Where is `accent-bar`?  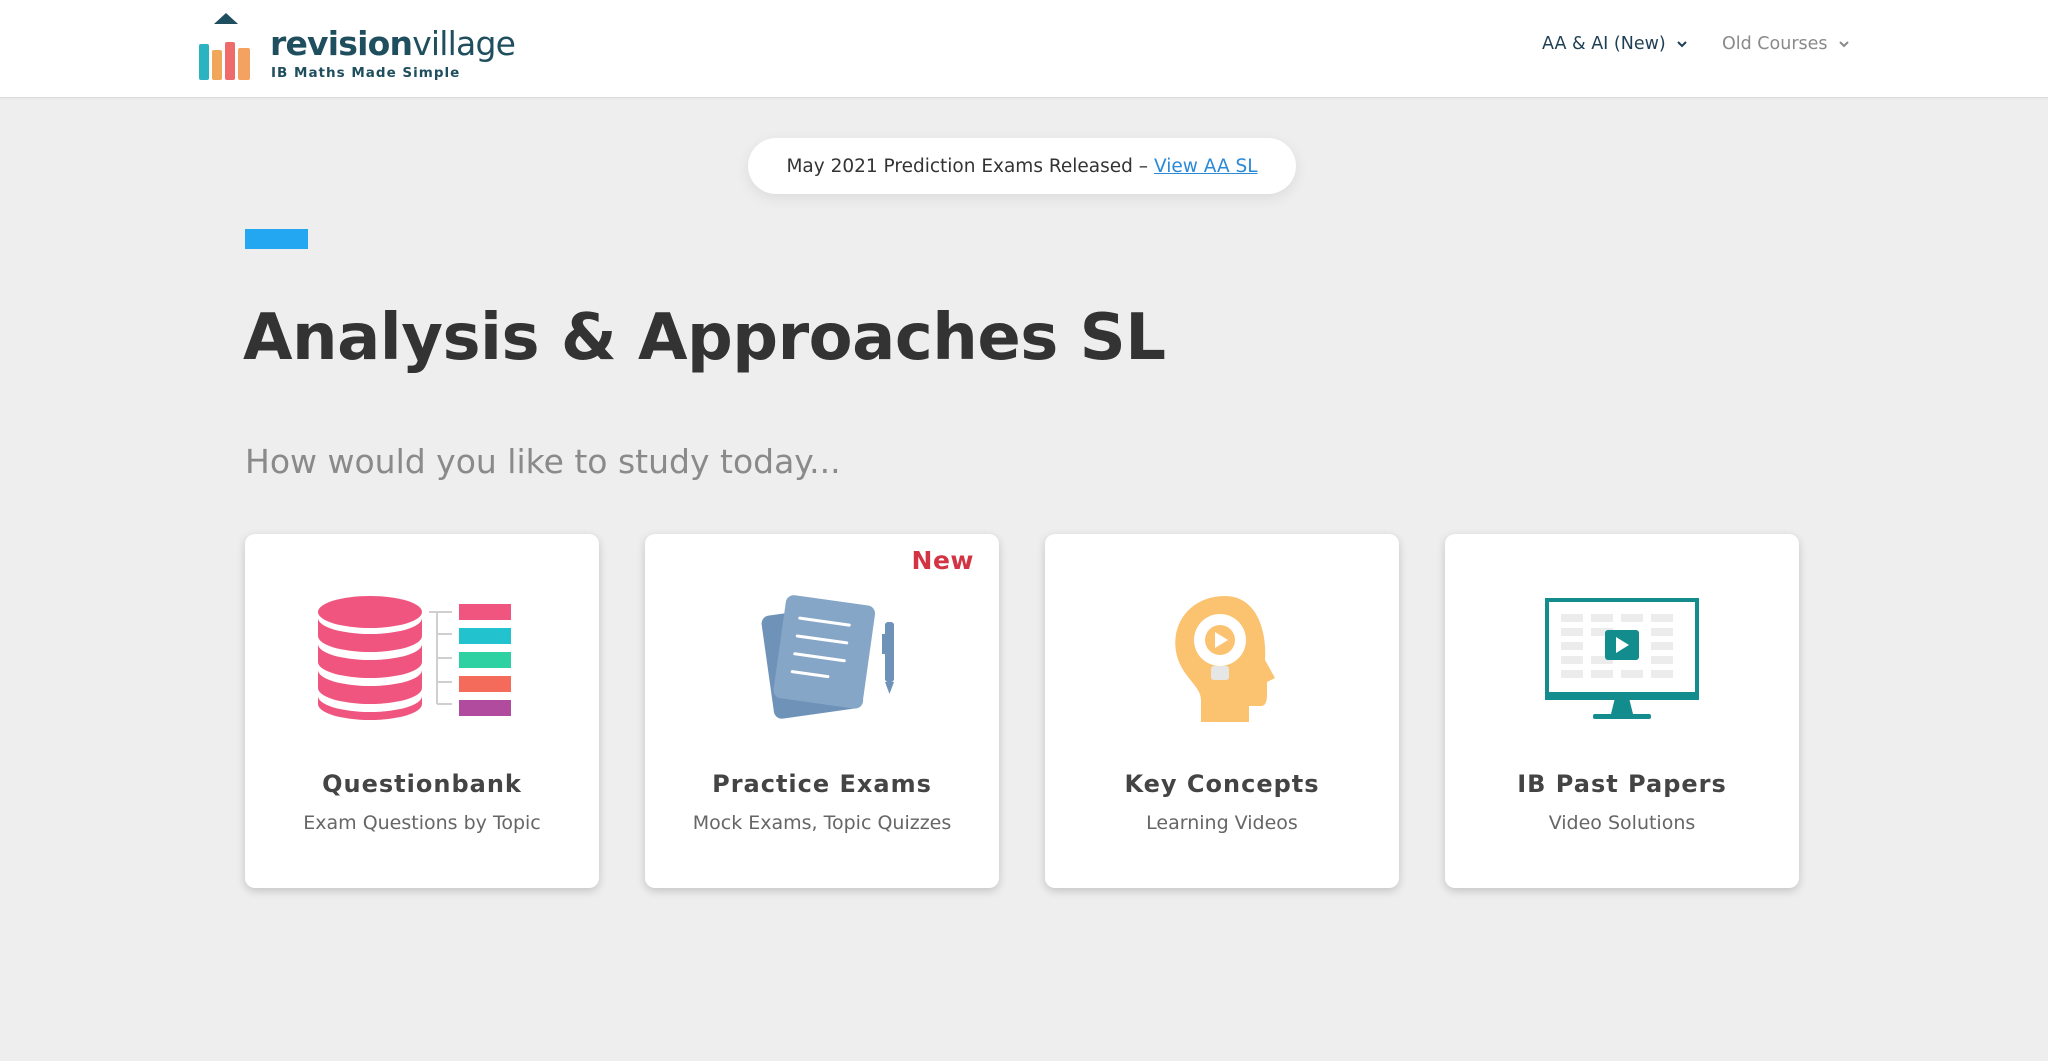 accent-bar is located at coordinates (276, 239).